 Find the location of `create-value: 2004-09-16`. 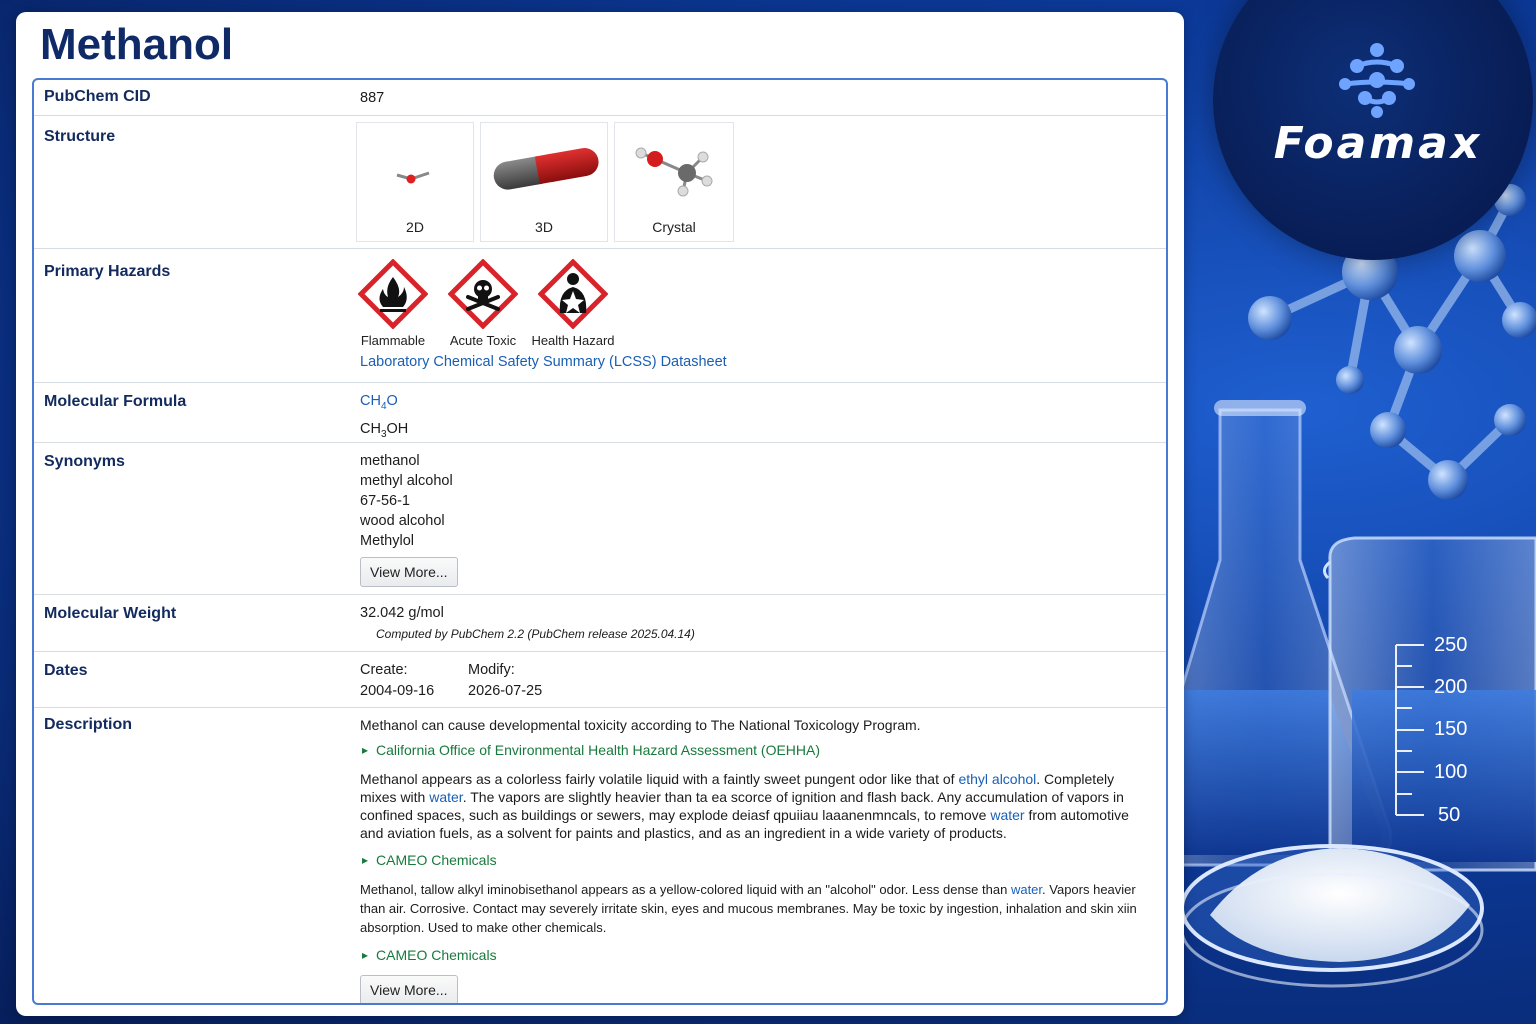

create-value: 2004-09-16 is located at coordinates (397, 691).